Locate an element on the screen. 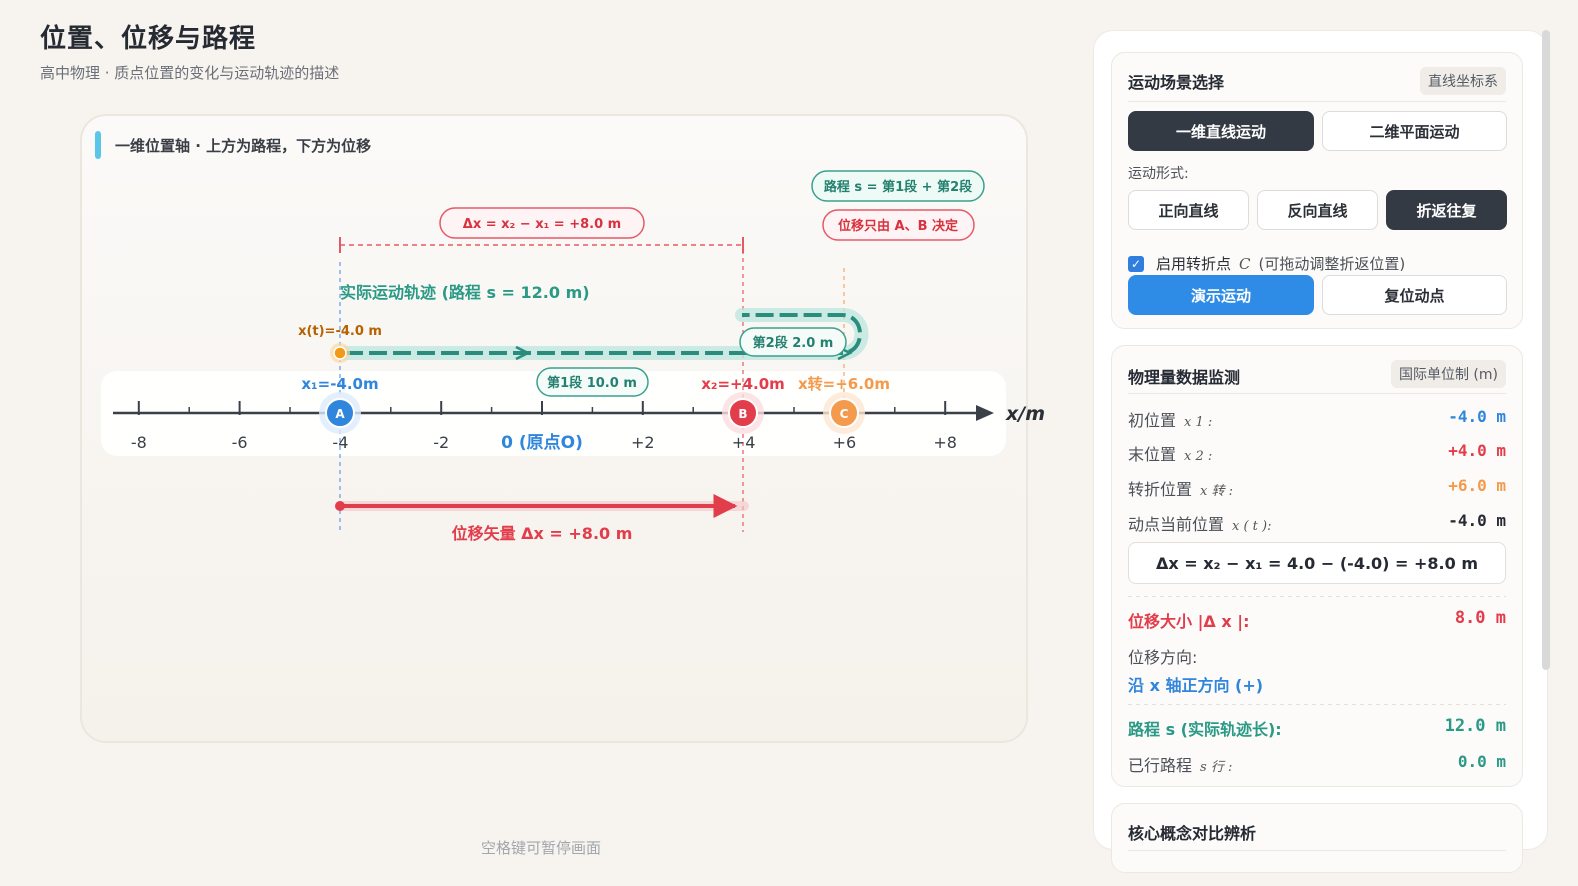 The height and width of the screenshot is (886, 1578). turn-position-value: +6.0 m is located at coordinates (1477, 485).